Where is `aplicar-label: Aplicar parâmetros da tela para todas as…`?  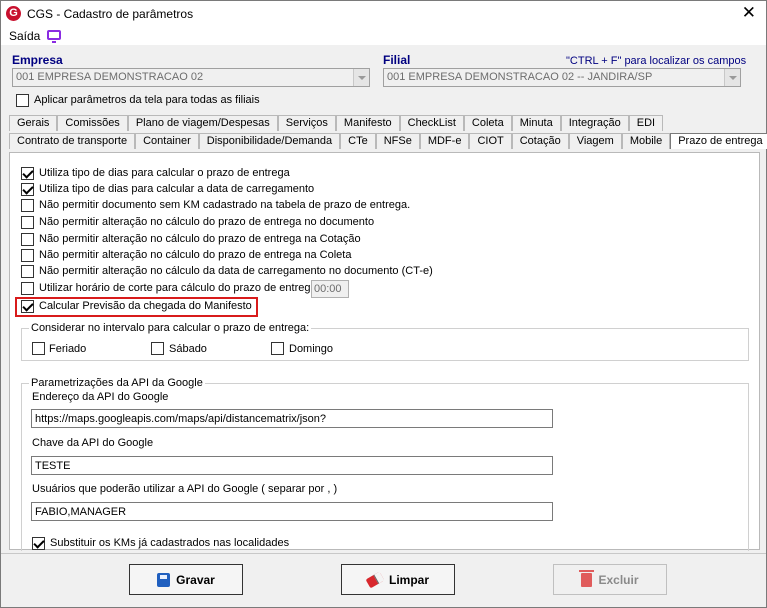
aplicar-label: Aplicar parâmetros da tela para todas as… is located at coordinates (147, 100).